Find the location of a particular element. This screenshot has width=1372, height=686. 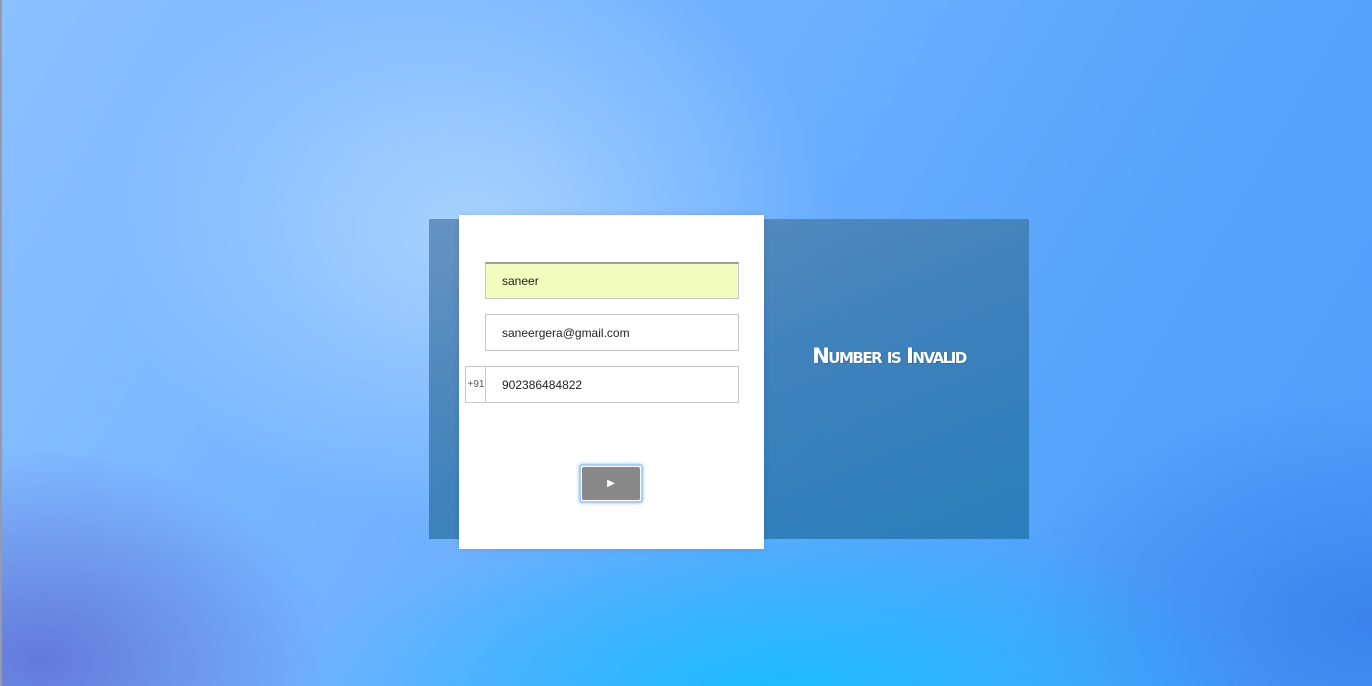

phone-input-value: 902386484822 is located at coordinates (542, 384).